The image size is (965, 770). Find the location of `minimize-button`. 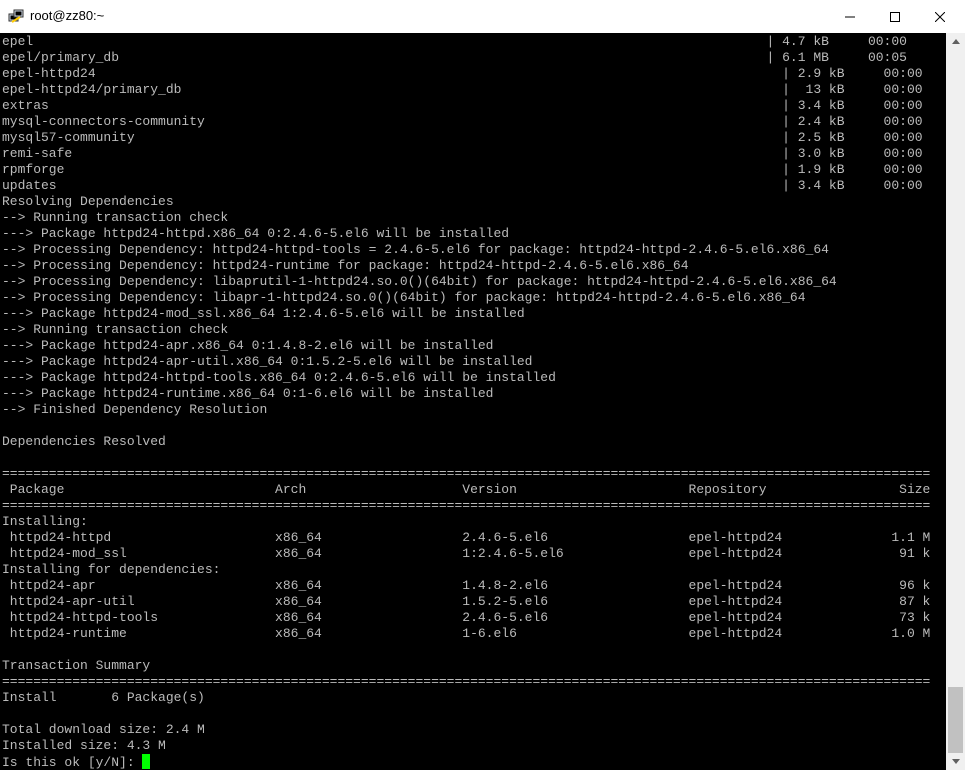

minimize-button is located at coordinates (850, 16).